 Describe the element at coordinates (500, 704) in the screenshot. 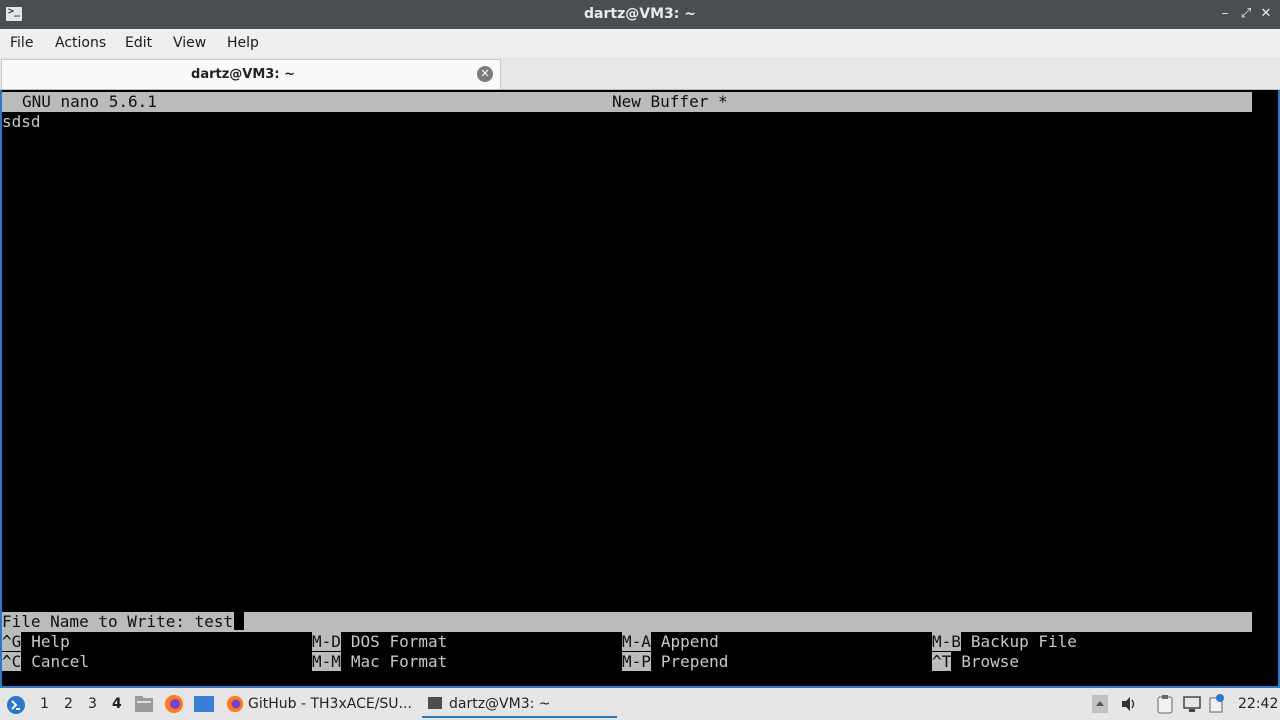

I see `task-label: dartz@VM3: ~` at that location.